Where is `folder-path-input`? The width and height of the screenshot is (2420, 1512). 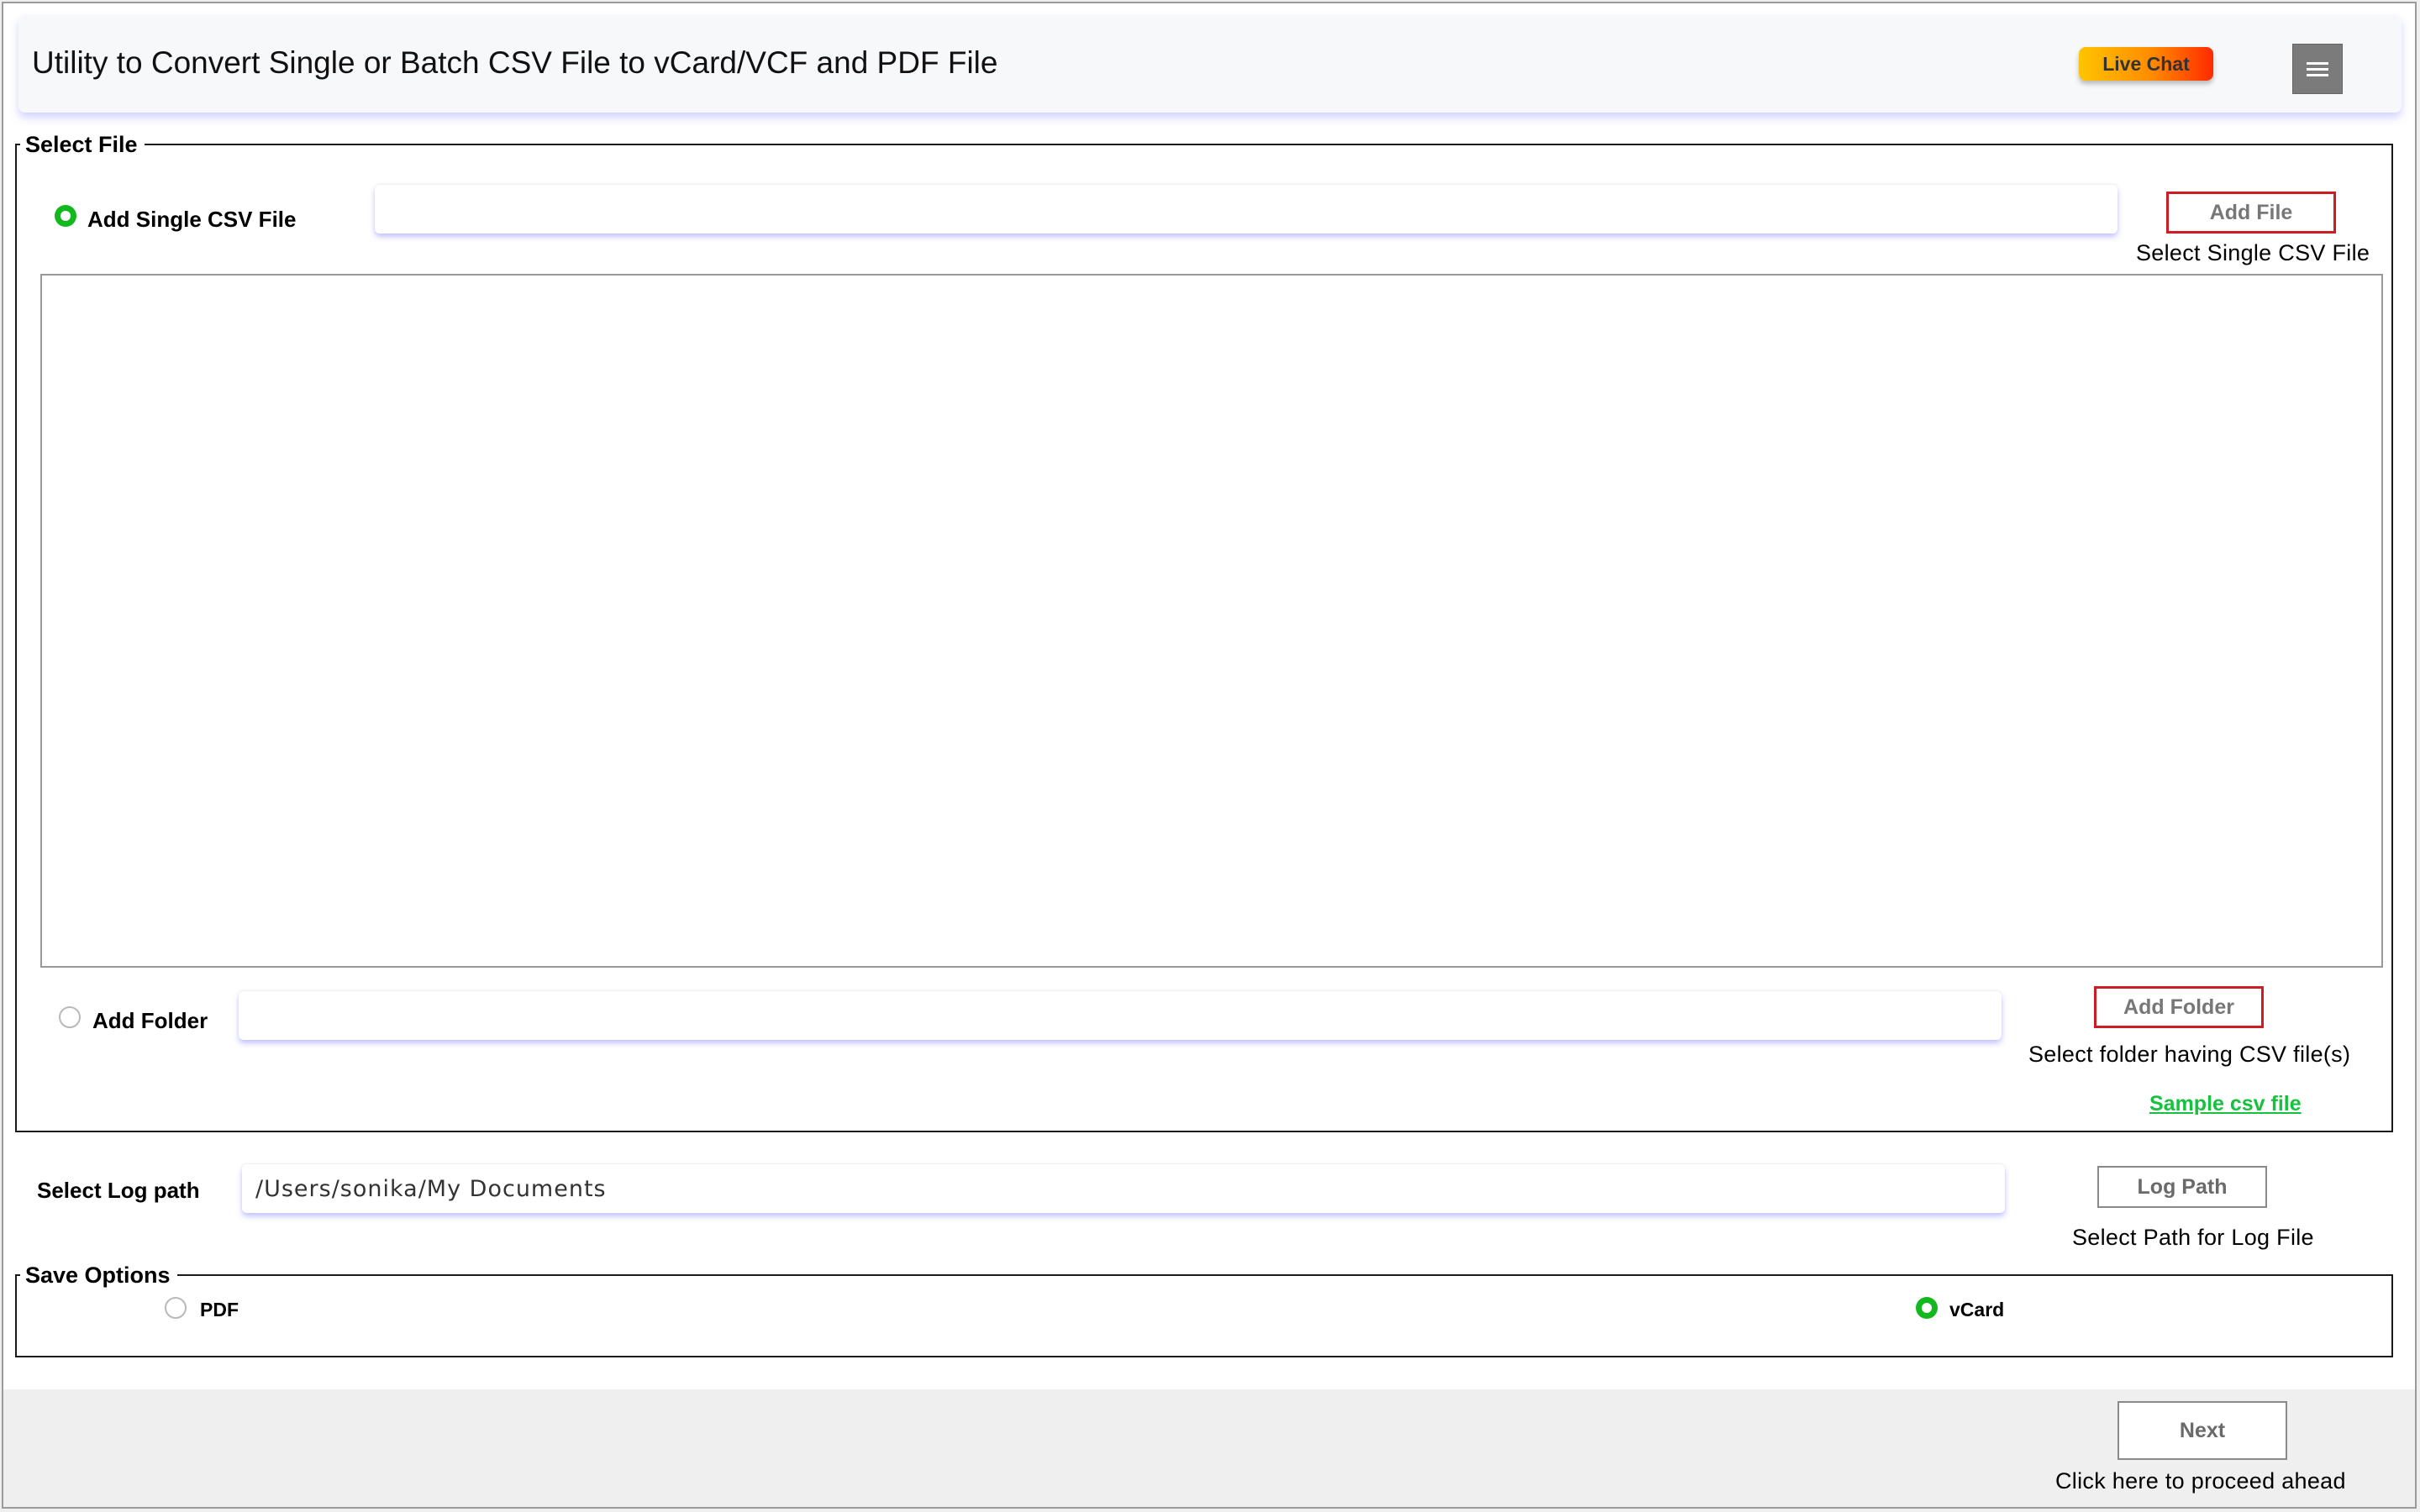 folder-path-input is located at coordinates (1120, 1015).